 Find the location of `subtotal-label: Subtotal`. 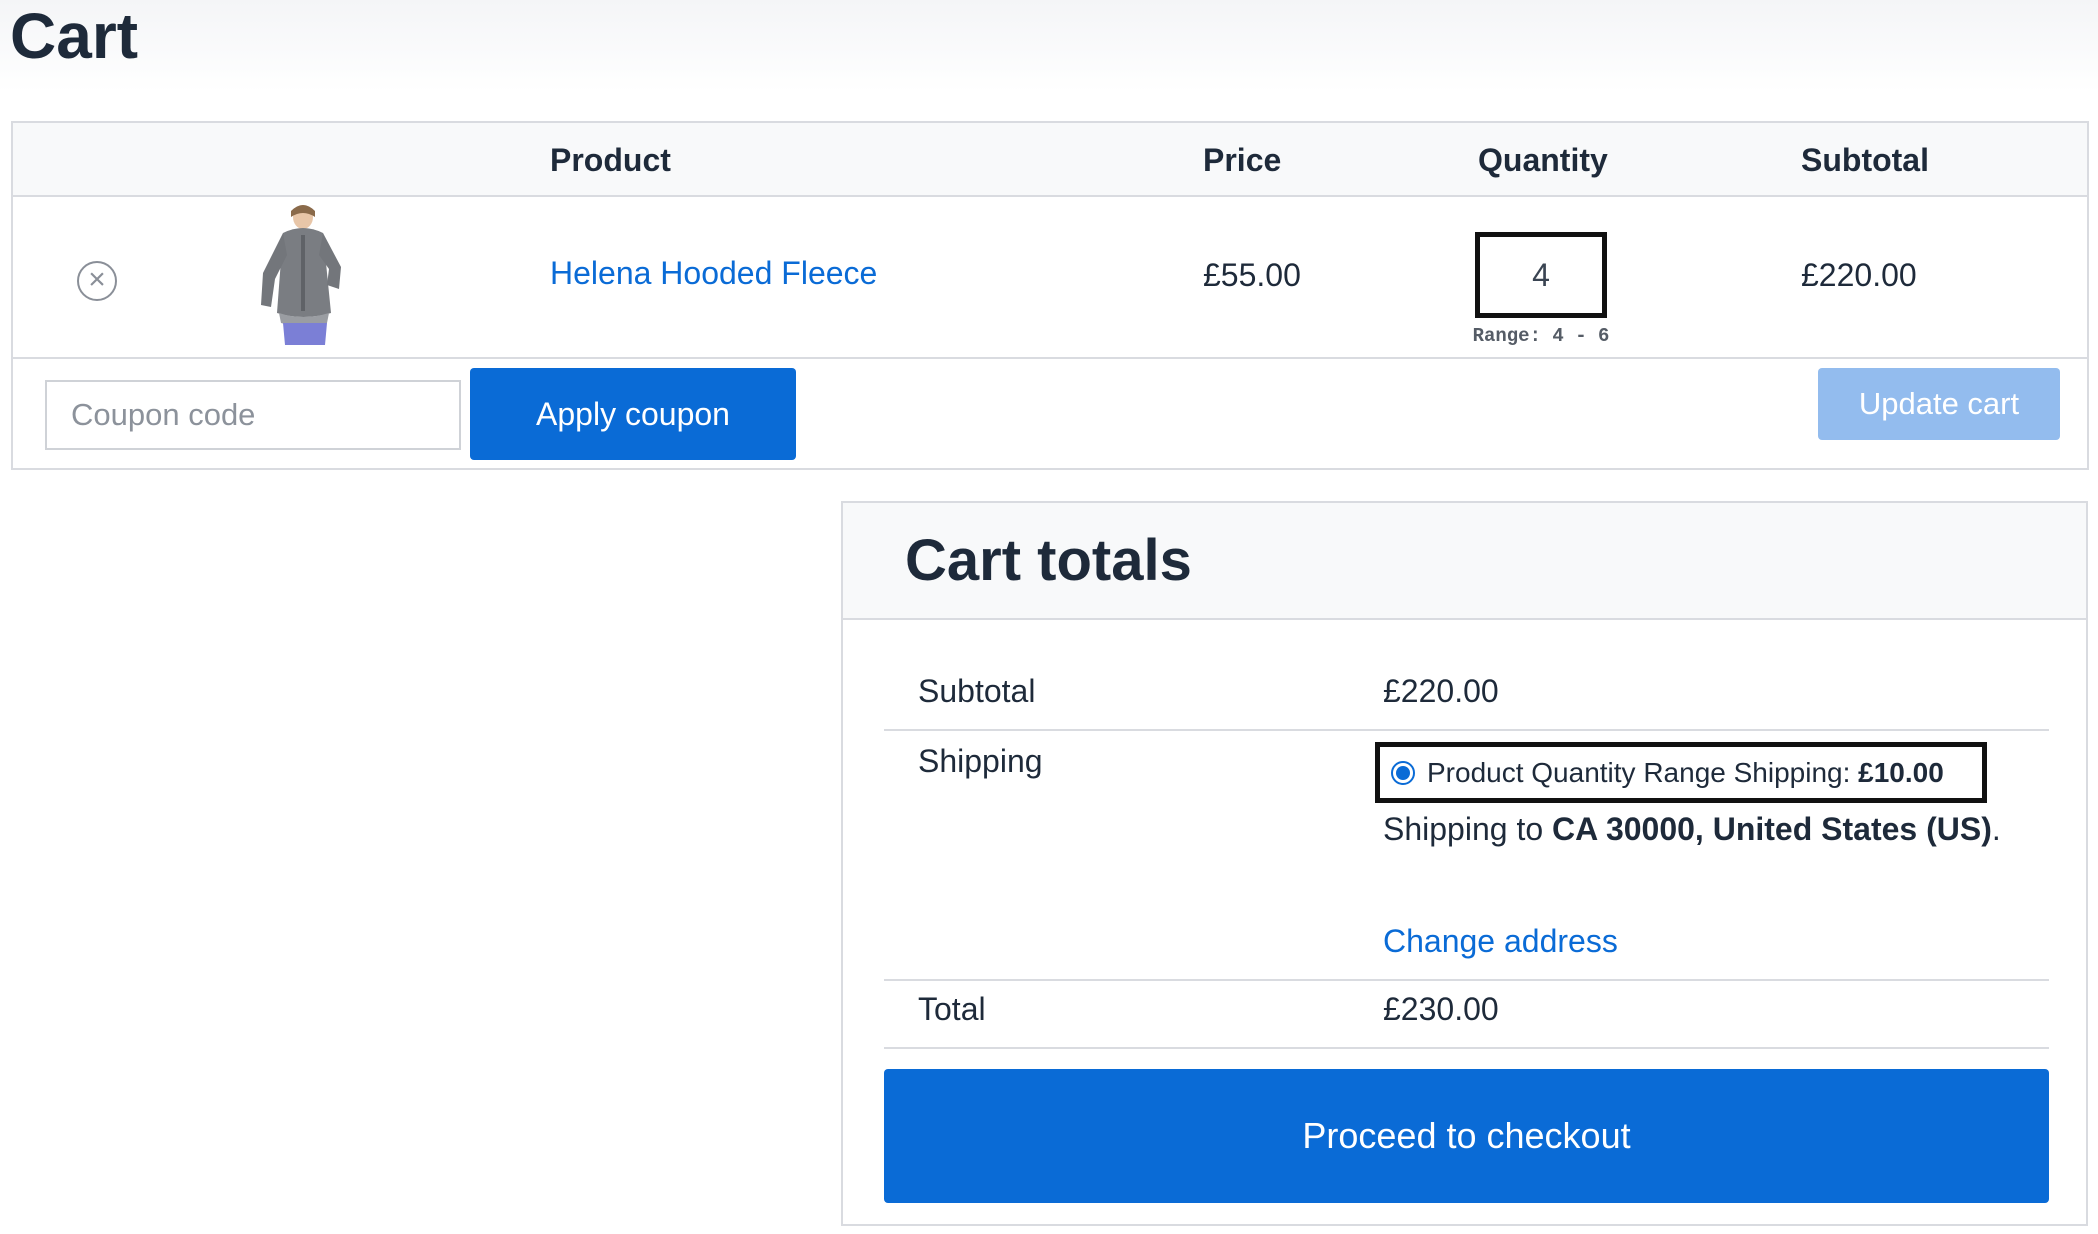

subtotal-label: Subtotal is located at coordinates (977, 691).